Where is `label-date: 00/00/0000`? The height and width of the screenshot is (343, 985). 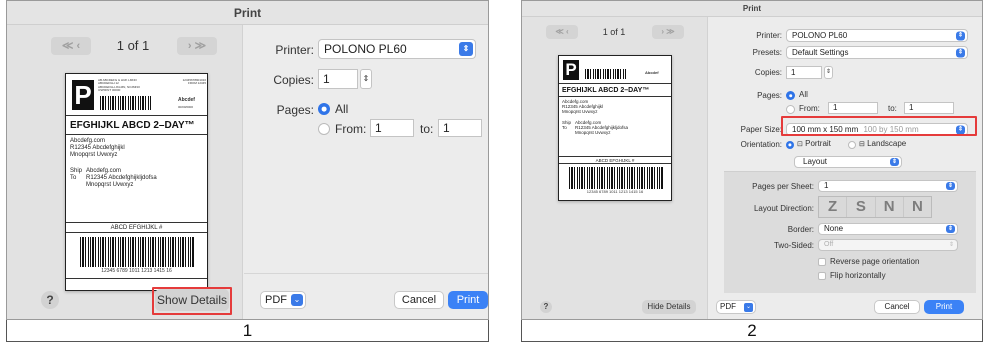 label-date: 00/00/0000 is located at coordinates (186, 107).